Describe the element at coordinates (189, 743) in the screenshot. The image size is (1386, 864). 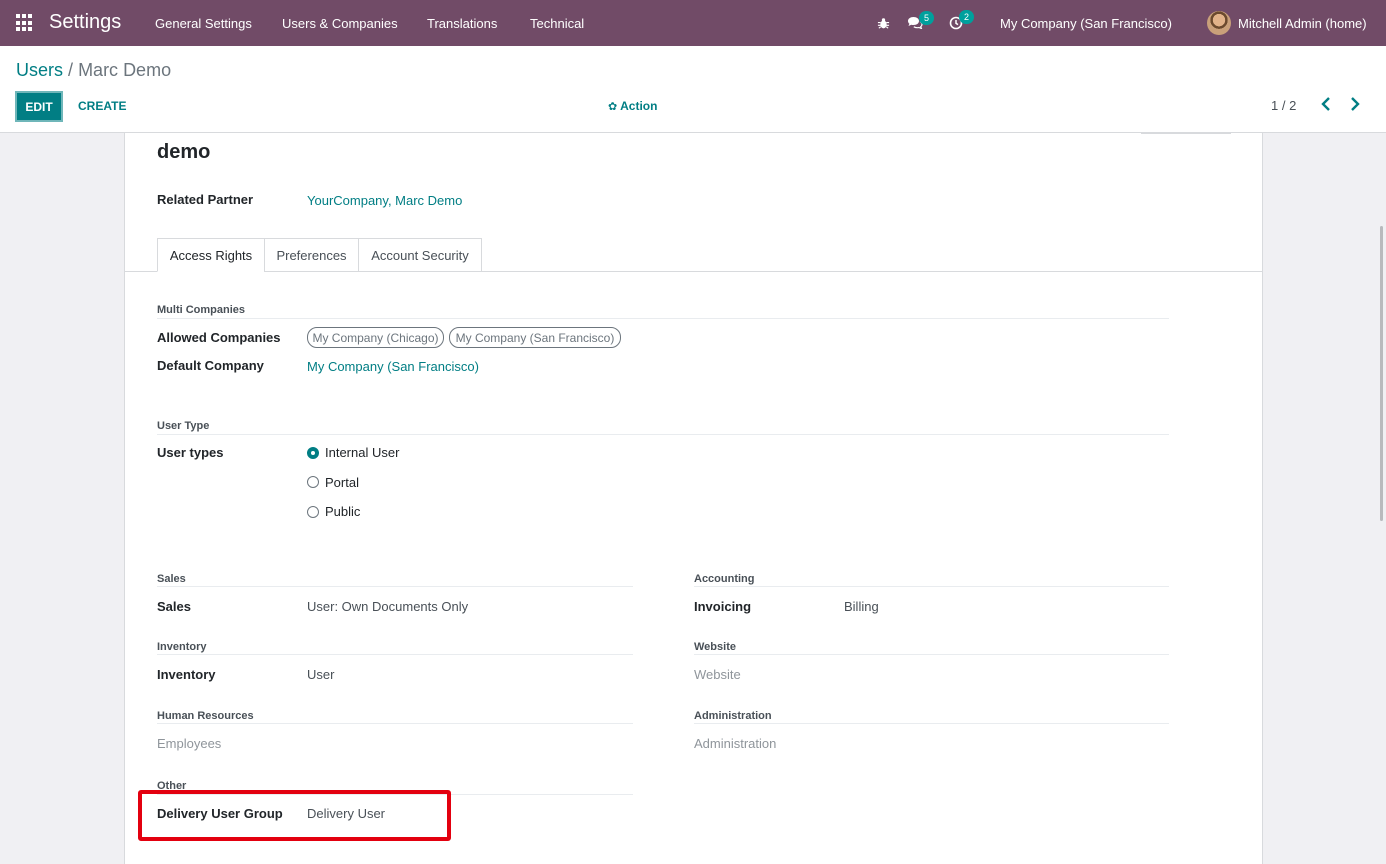
I see `employees-label: Employees` at that location.